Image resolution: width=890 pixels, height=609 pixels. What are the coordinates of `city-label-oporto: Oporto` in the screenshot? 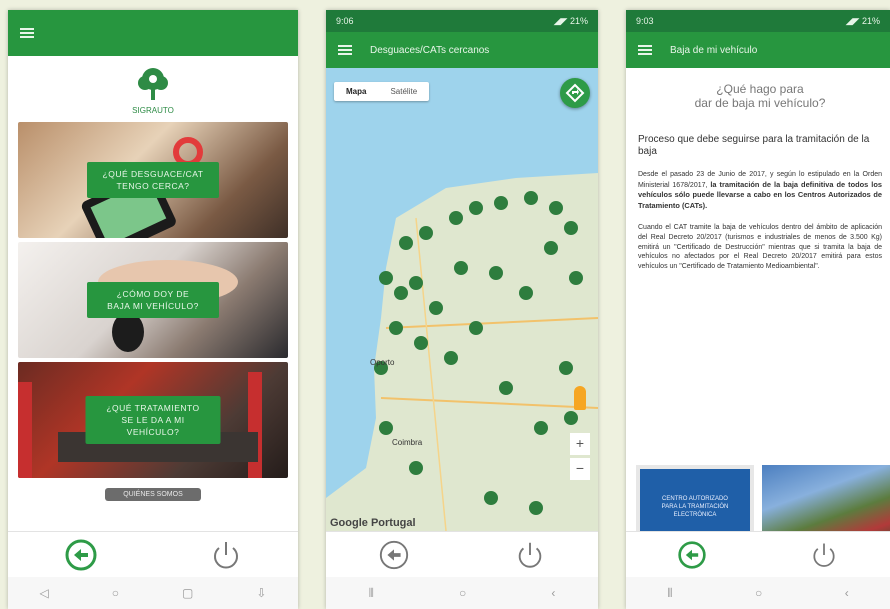 It's located at (382, 362).